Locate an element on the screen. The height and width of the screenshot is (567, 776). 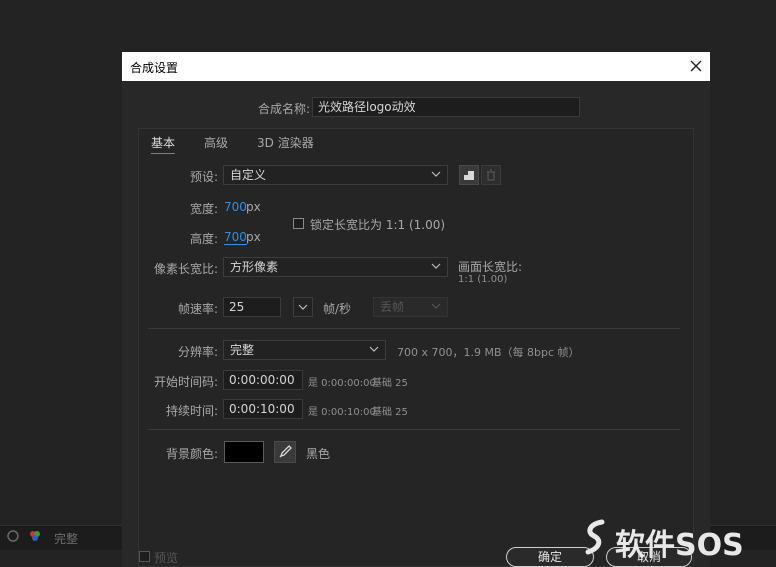
height-value: 700 is located at coordinates (235, 237).